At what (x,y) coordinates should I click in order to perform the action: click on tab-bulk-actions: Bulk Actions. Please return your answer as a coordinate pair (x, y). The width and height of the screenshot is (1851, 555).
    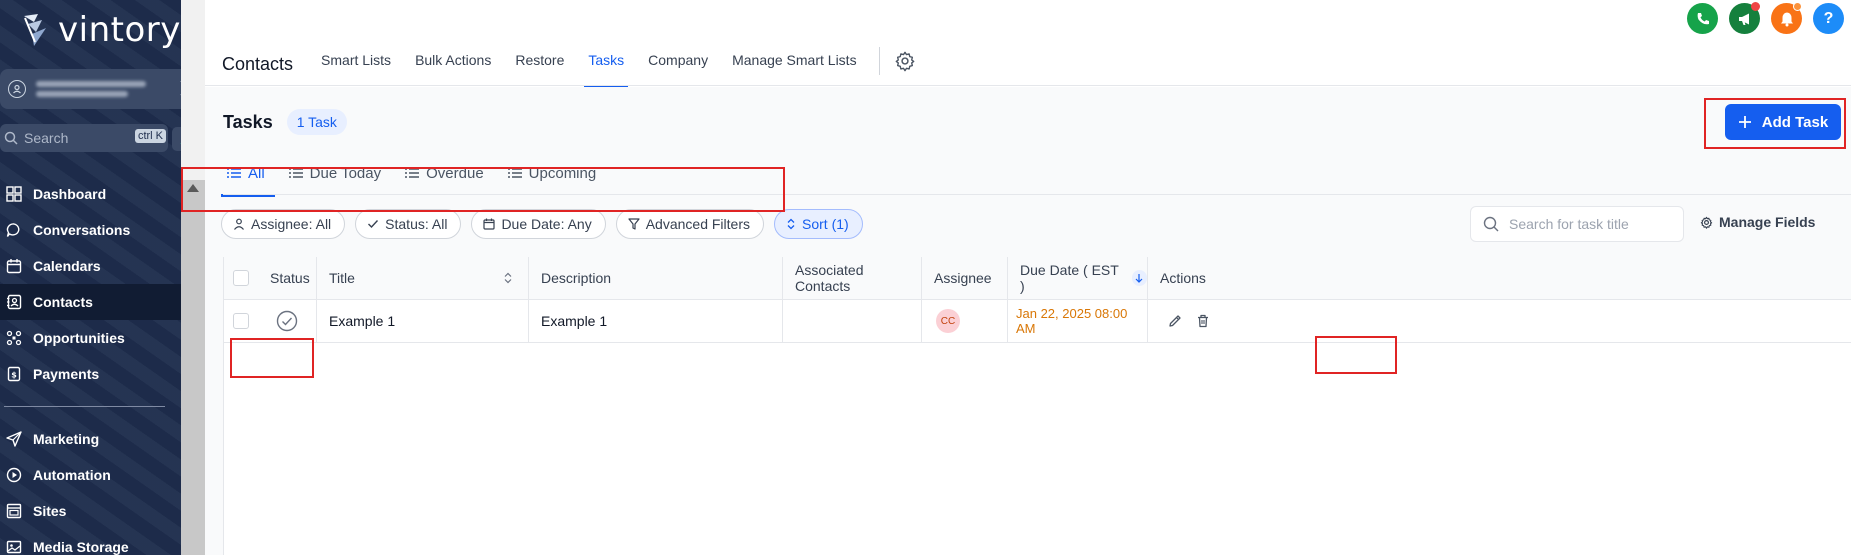
    Looking at the image, I should click on (453, 64).